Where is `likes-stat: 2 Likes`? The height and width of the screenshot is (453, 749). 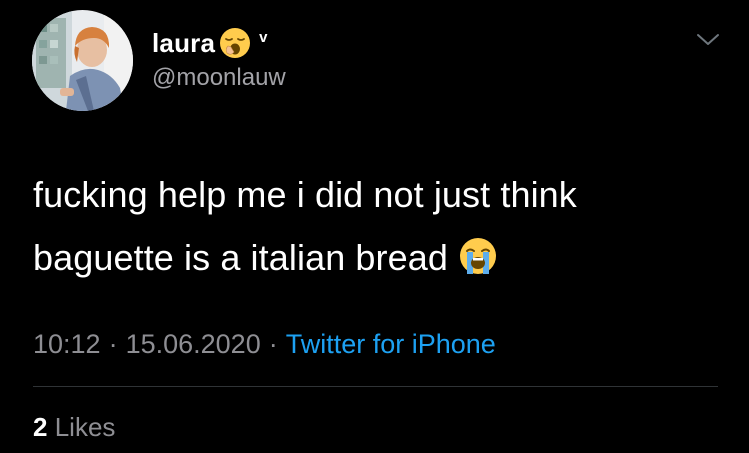 likes-stat: 2 Likes is located at coordinates (74, 427).